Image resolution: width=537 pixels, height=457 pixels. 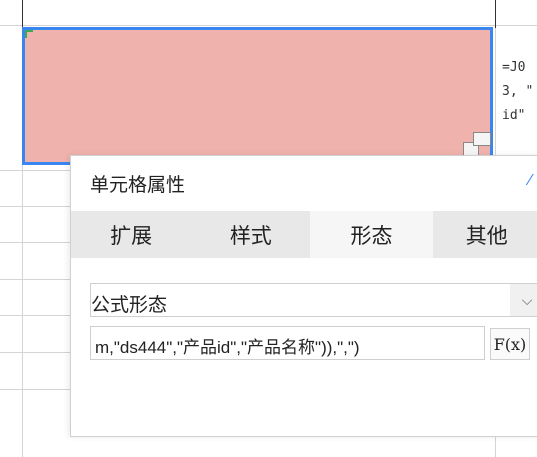 I want to click on adjacent-cell-text: 3, ", so click(x=518, y=91).